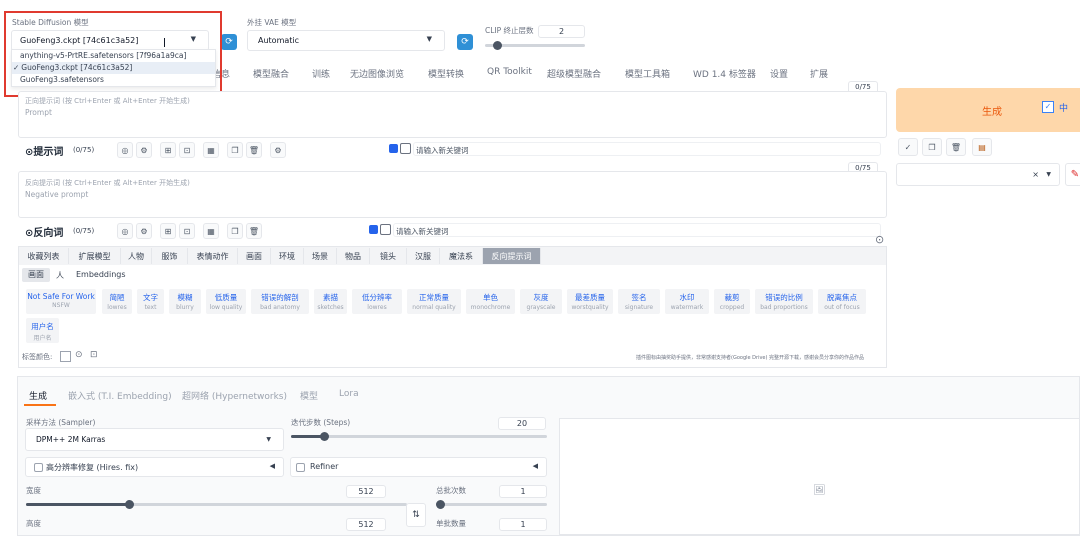  What do you see at coordinates (366, 524) in the screenshot?
I see `height-value: 512` at bounding box center [366, 524].